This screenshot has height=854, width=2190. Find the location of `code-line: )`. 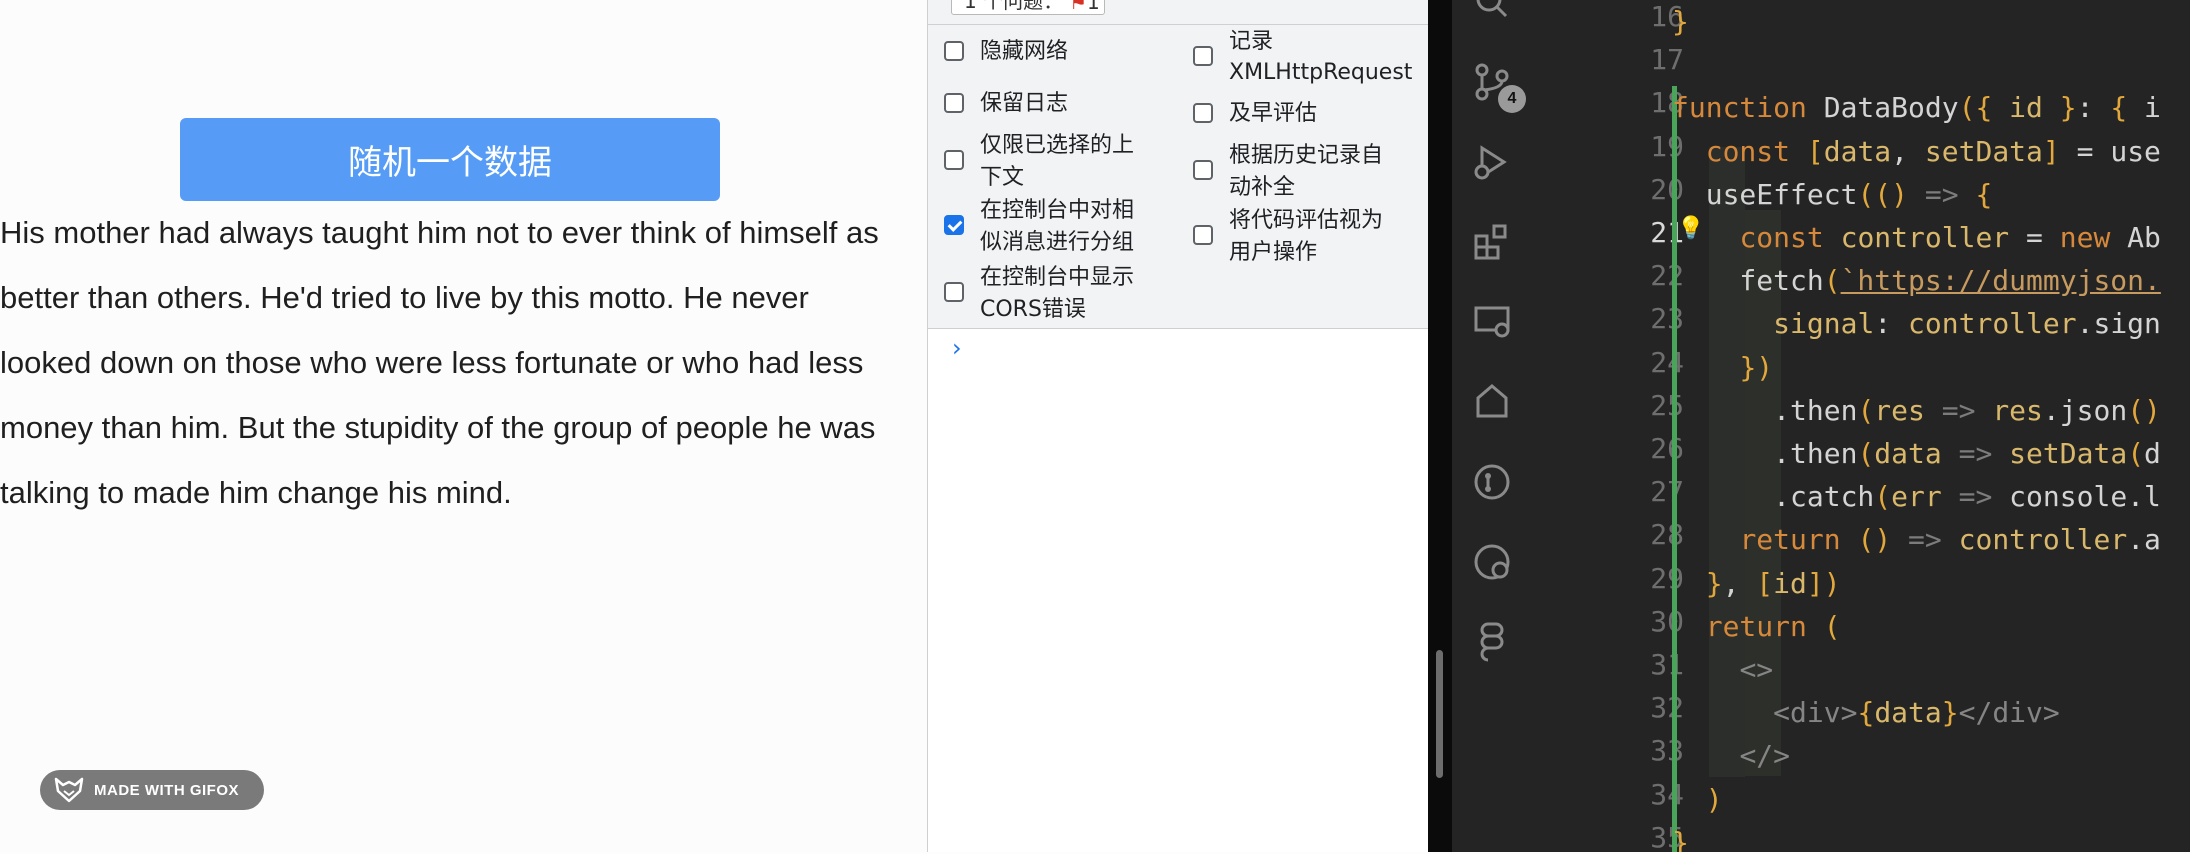

code-line: ) is located at coordinates (1714, 799).